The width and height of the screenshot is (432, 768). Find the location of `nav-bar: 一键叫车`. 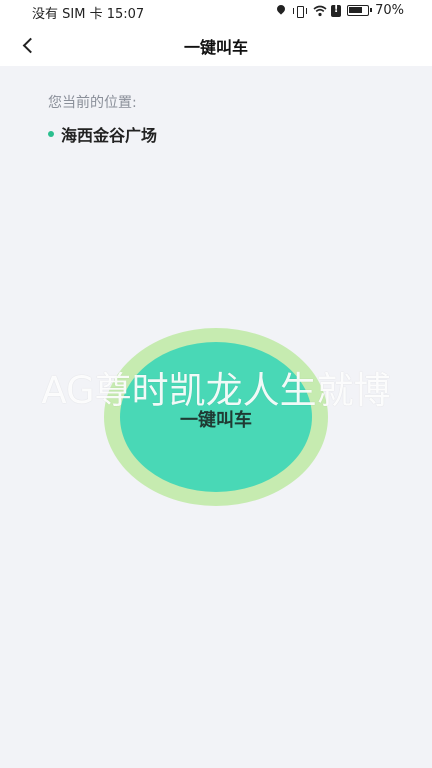

nav-bar: 一键叫车 is located at coordinates (216, 45).